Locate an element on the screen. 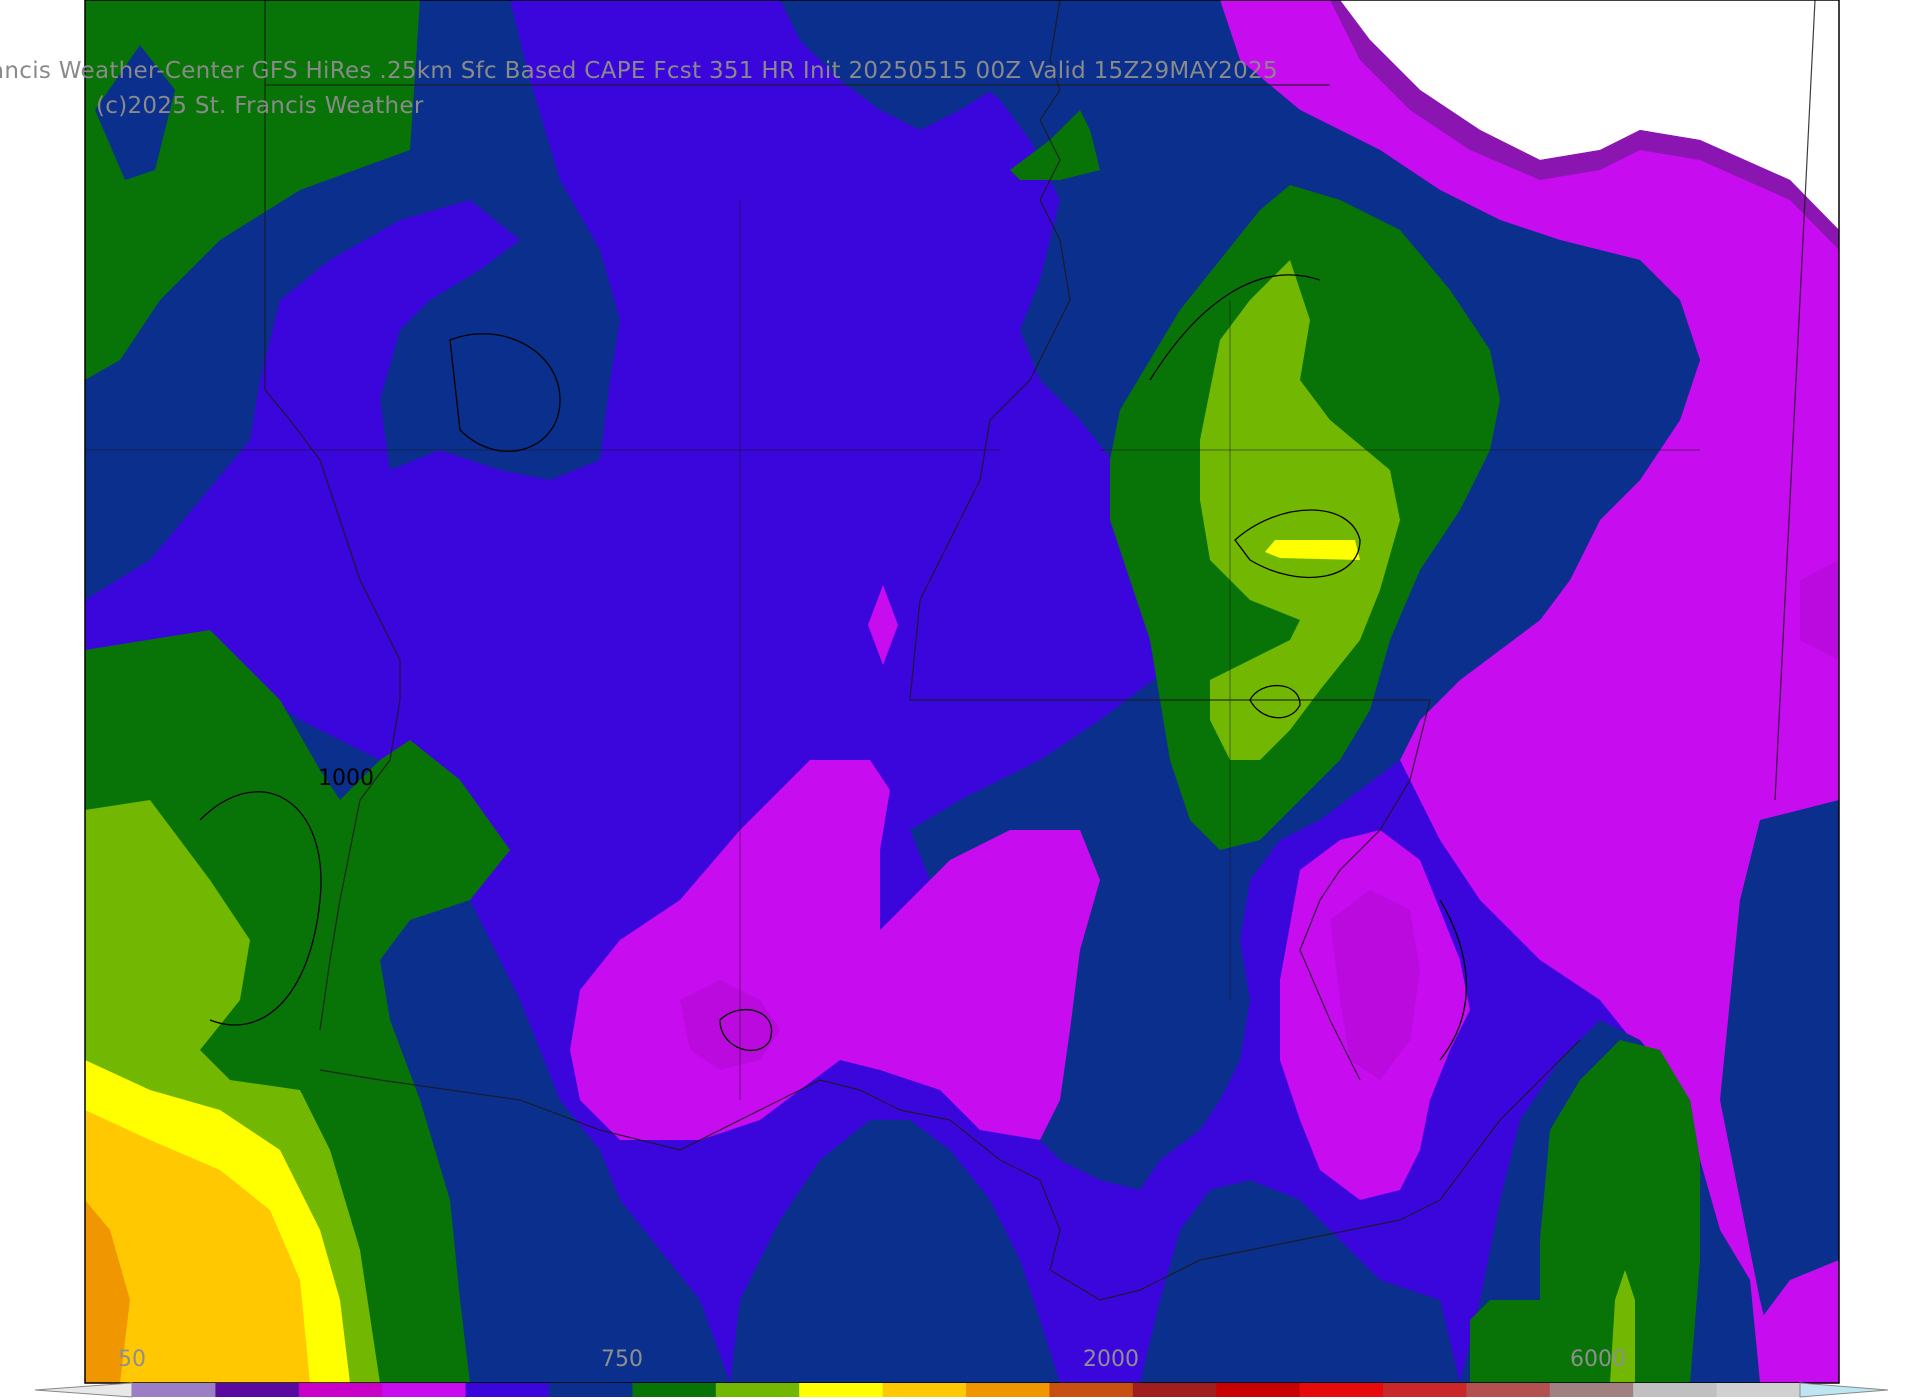 Image resolution: width=1920 pixels, height=1400 pixels. colorbar-tick-label: 2000 is located at coordinates (1111, 1359).